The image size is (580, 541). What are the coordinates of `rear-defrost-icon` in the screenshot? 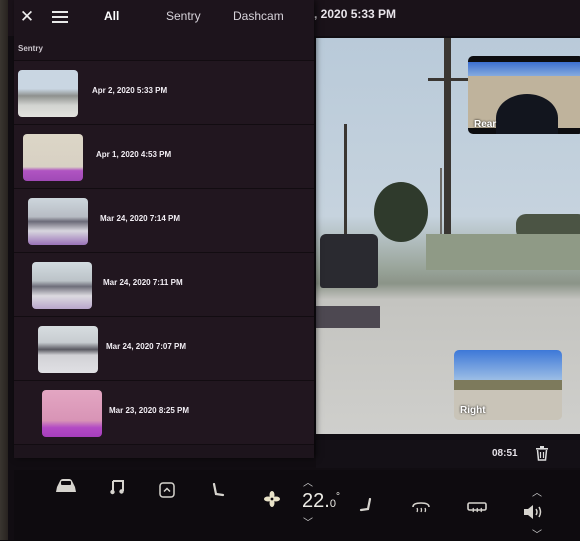 It's located at (477, 511).